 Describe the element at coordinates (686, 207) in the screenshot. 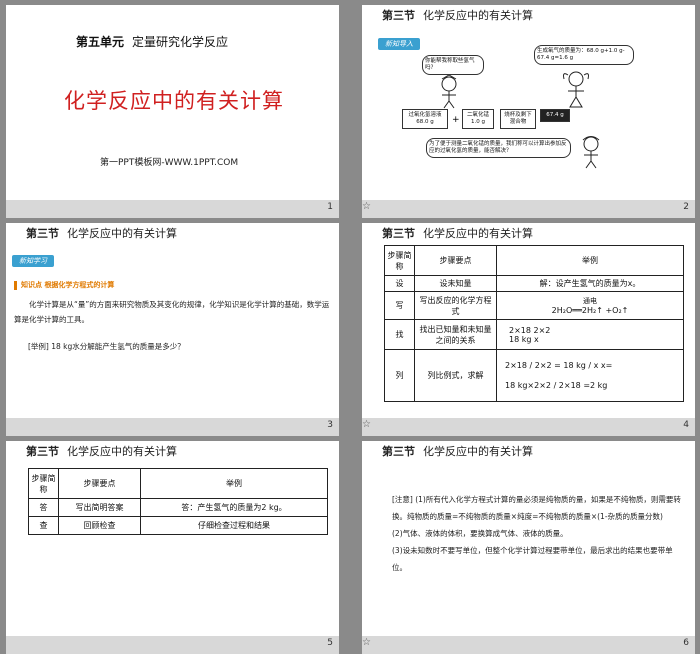

I see `page-number: 2` at that location.